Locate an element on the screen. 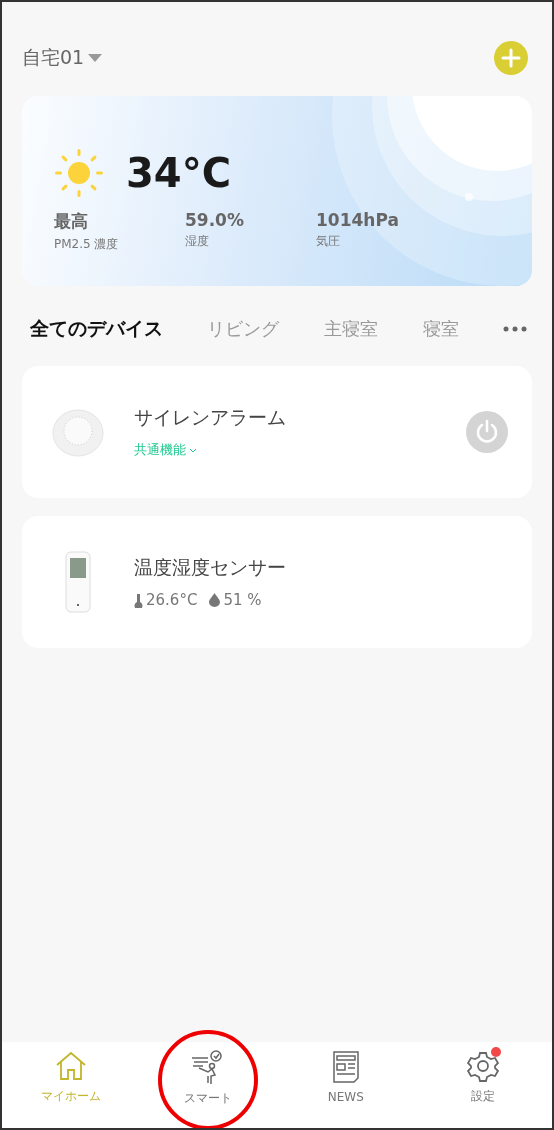  stat-label: PM2.5 濃度 is located at coordinates (87, 244).